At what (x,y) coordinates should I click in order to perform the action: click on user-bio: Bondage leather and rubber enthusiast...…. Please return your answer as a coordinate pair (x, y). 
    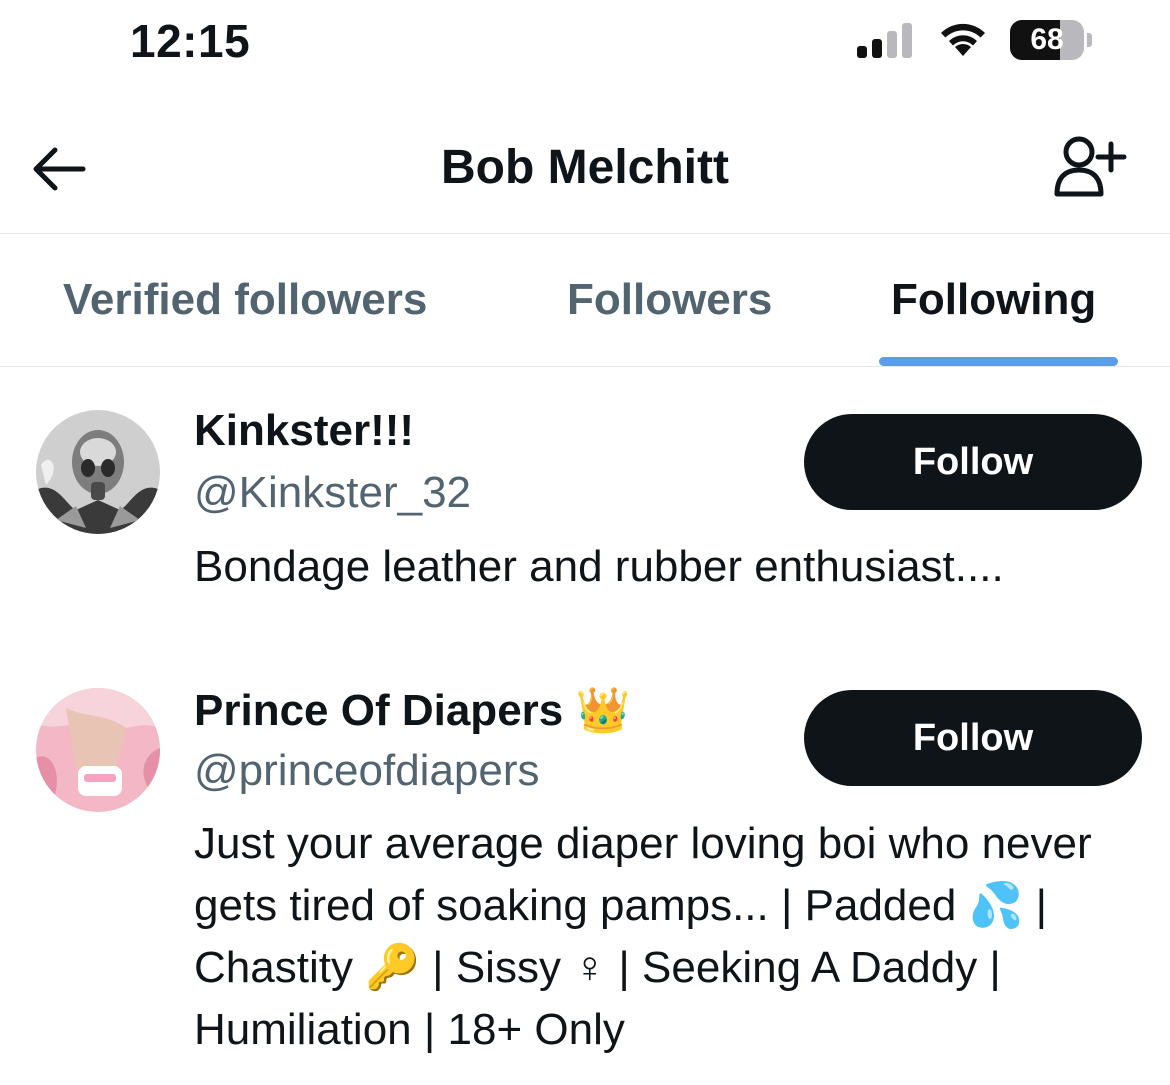
    Looking at the image, I should click on (599, 566).